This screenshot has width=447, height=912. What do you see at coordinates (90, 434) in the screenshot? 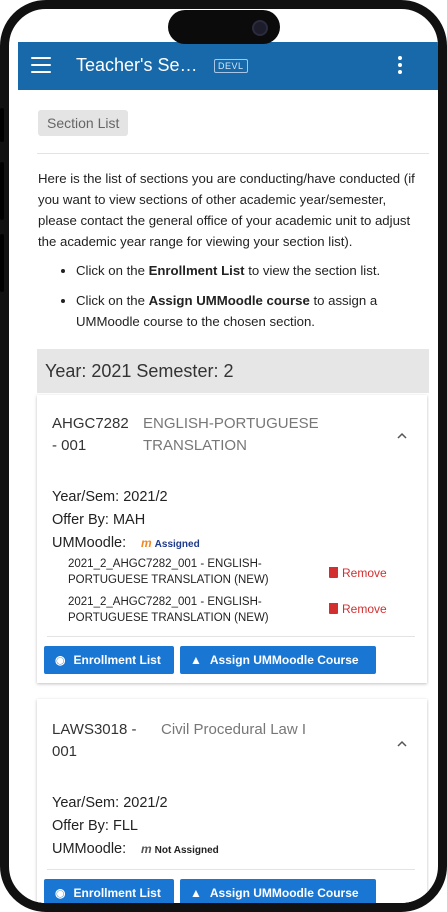
I see `course-code: AHGC7282 - 001` at bounding box center [90, 434].